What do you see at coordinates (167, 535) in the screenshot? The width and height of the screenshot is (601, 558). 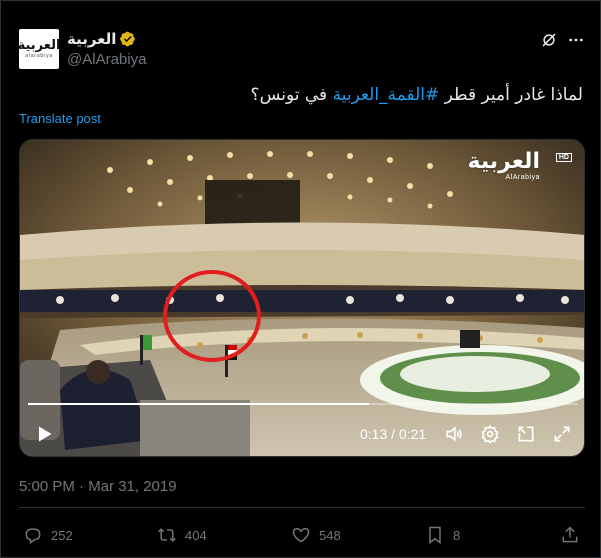 I see `repost-icon` at bounding box center [167, 535].